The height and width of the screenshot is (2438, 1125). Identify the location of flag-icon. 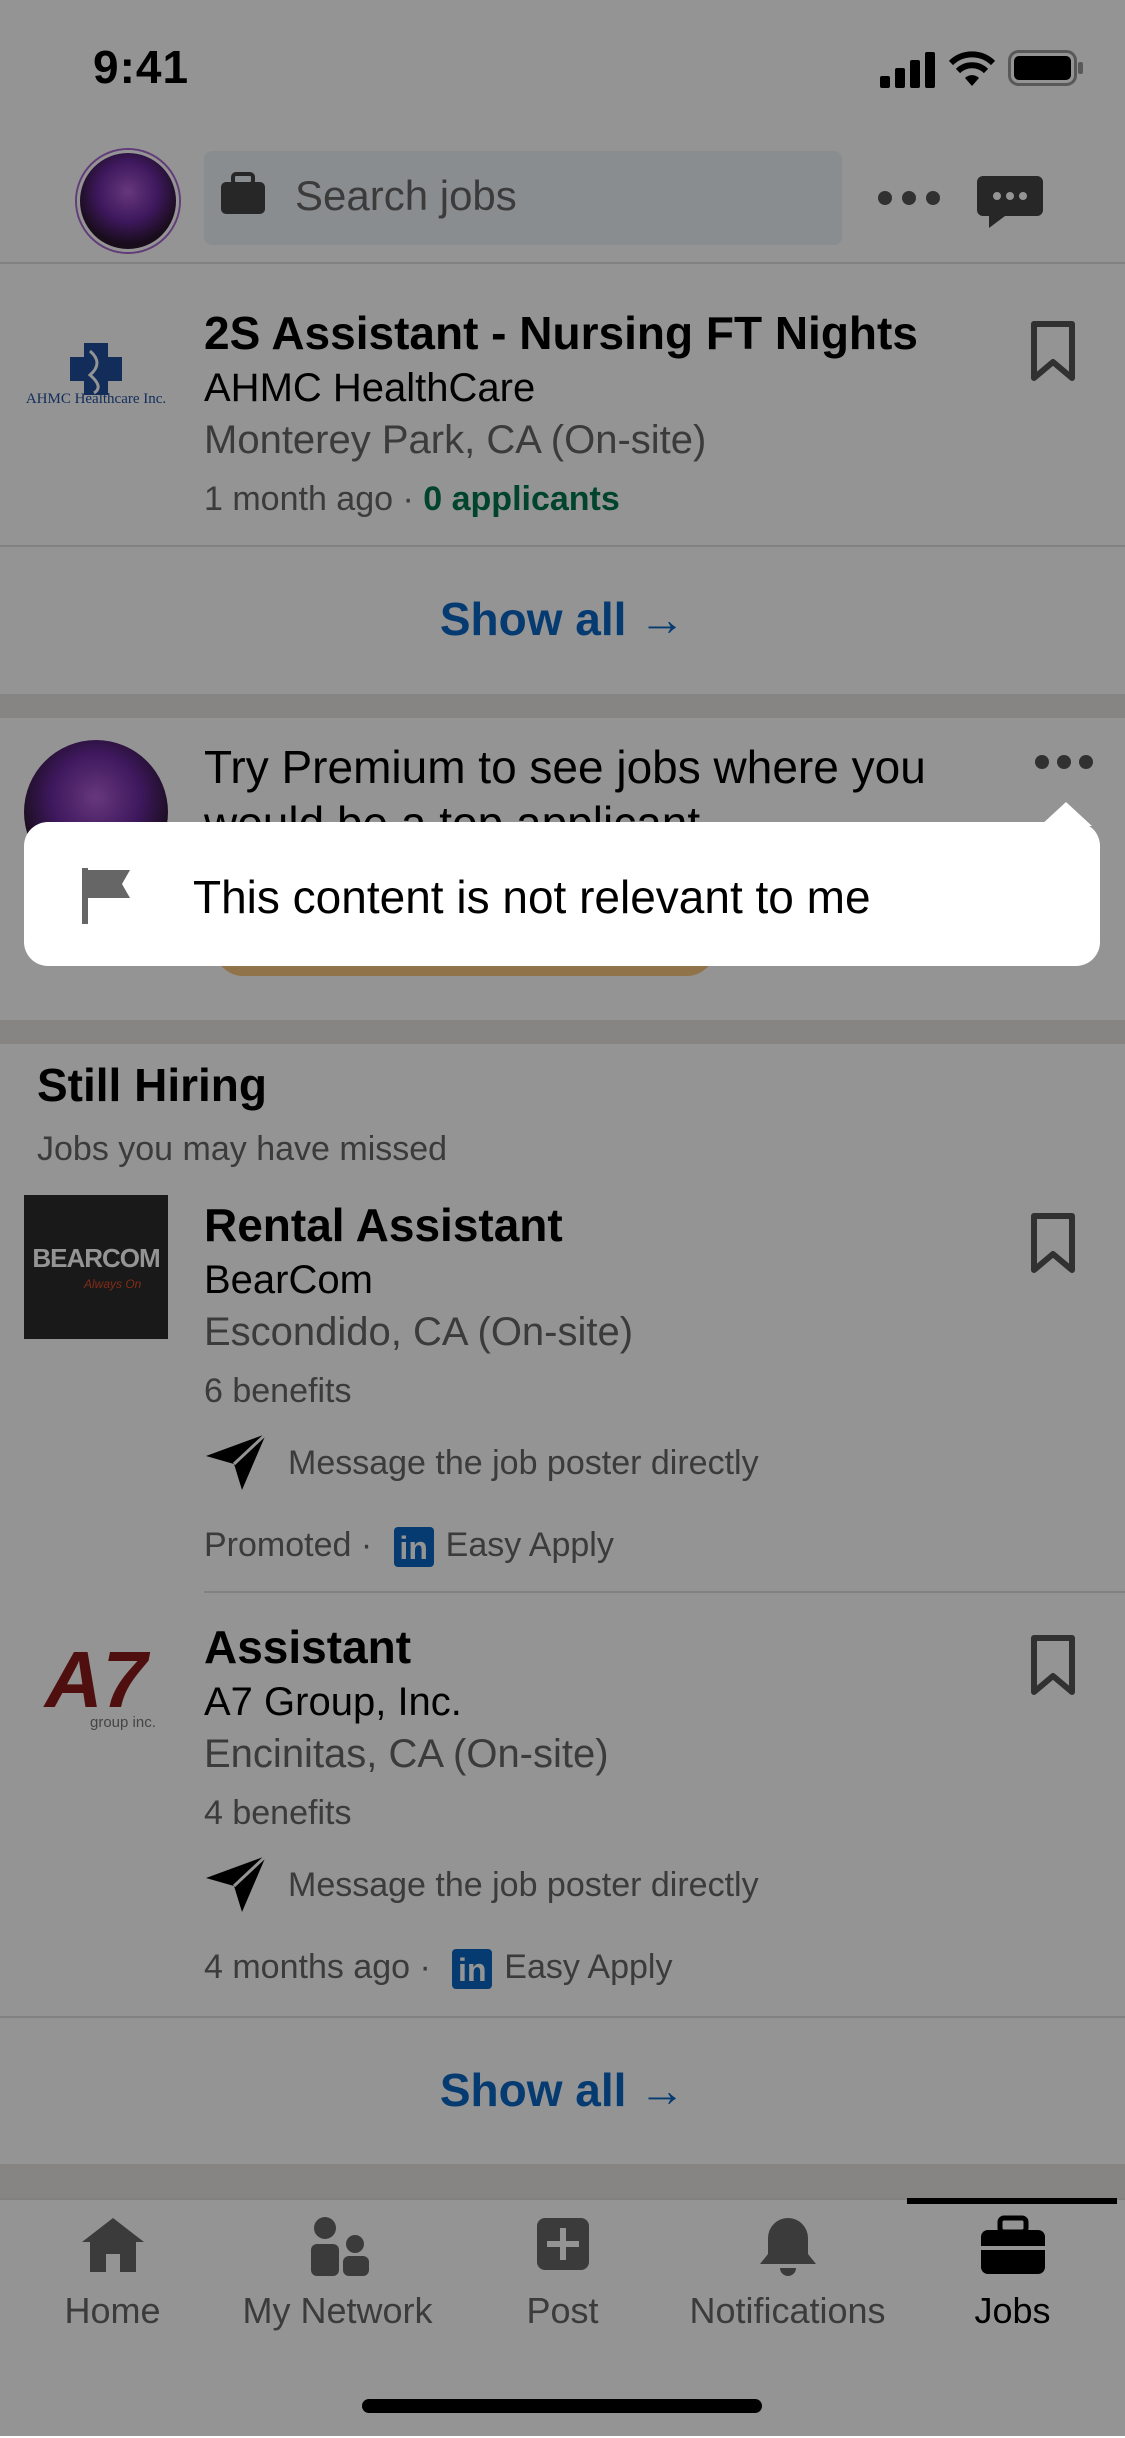
(106, 896).